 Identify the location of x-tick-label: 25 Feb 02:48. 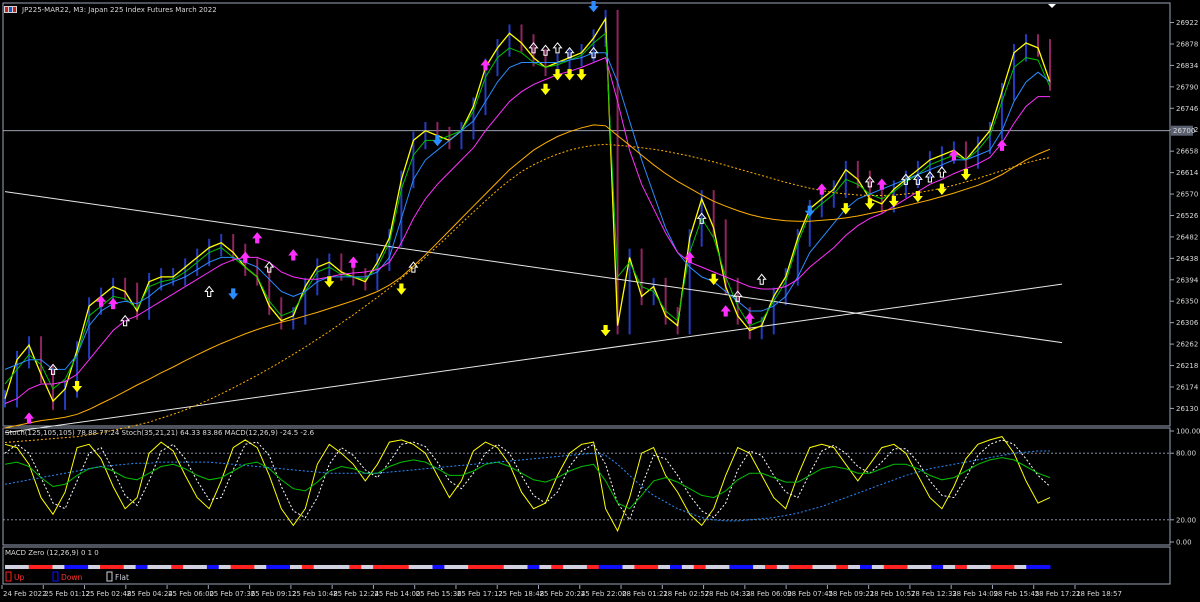
(109, 594).